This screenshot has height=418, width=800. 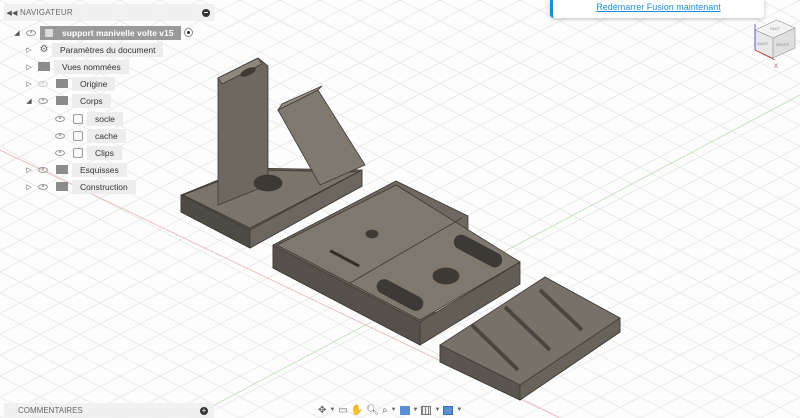 I want to click on viewcube-front: AVANT, so click(x=763, y=44).